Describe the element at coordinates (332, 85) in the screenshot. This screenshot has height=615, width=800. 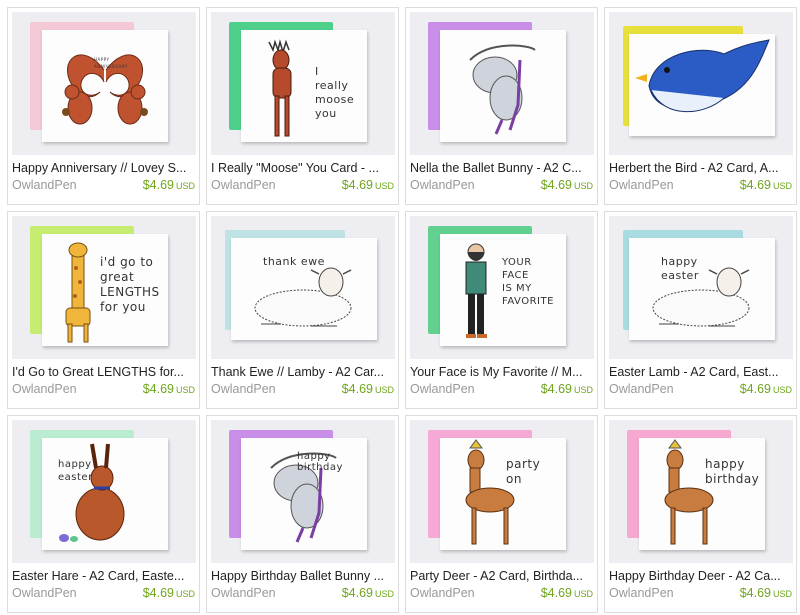
I see `card-handwriting: really` at that location.